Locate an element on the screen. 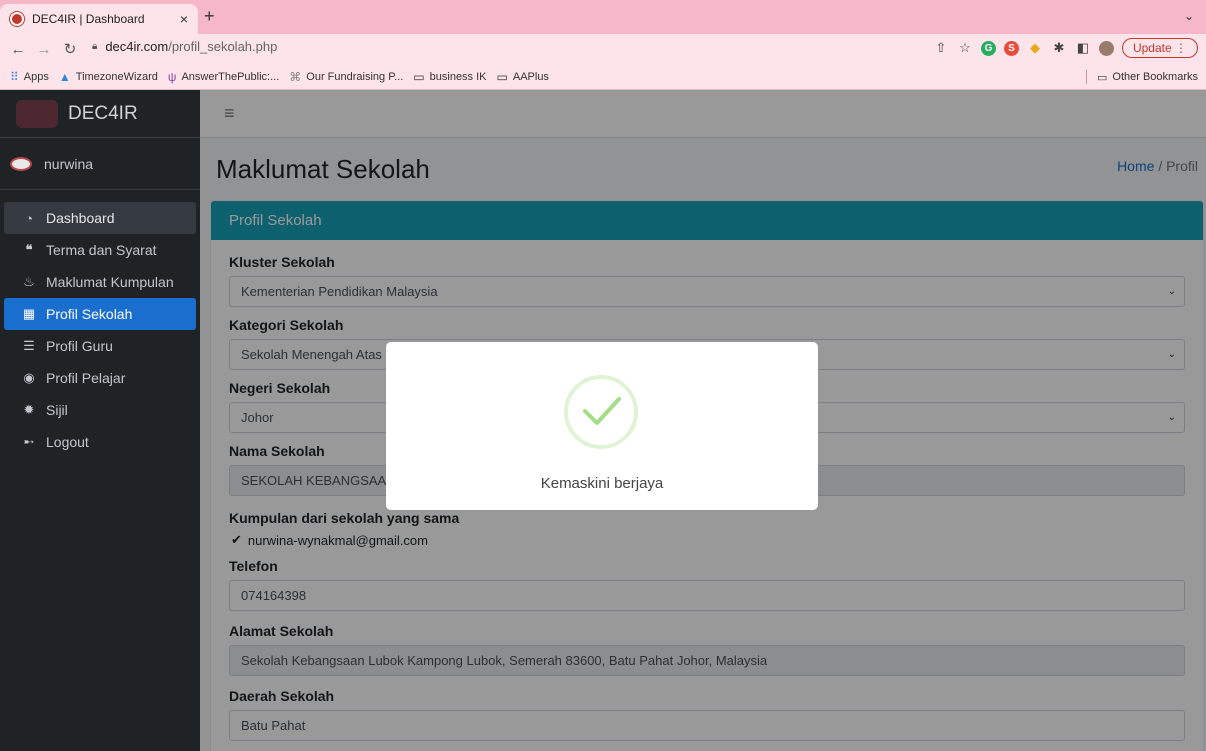  badge-icon: ✹ is located at coordinates (29, 409).